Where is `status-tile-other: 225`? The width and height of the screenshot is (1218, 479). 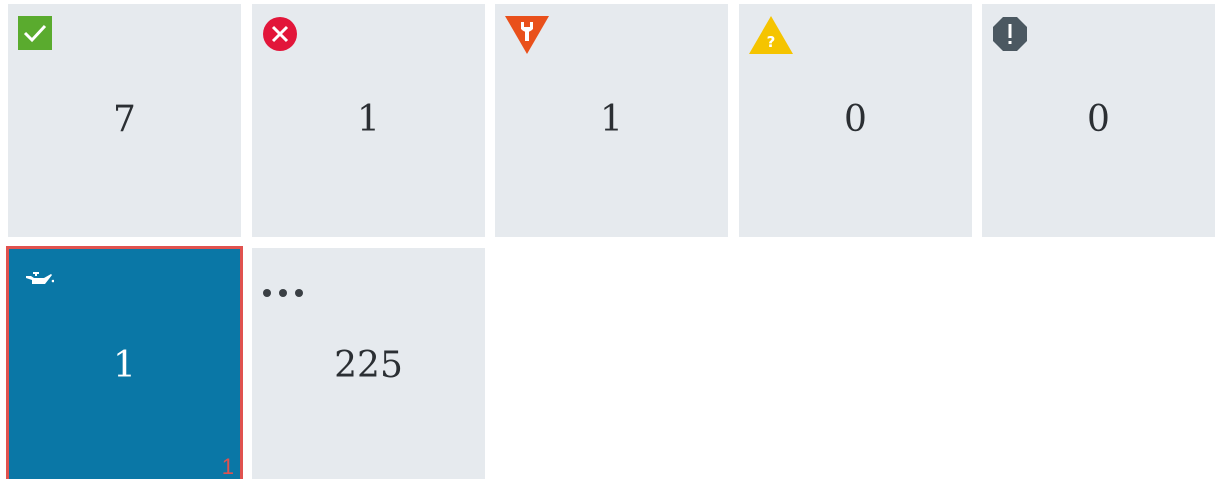
status-tile-other: 225 is located at coordinates (368, 363).